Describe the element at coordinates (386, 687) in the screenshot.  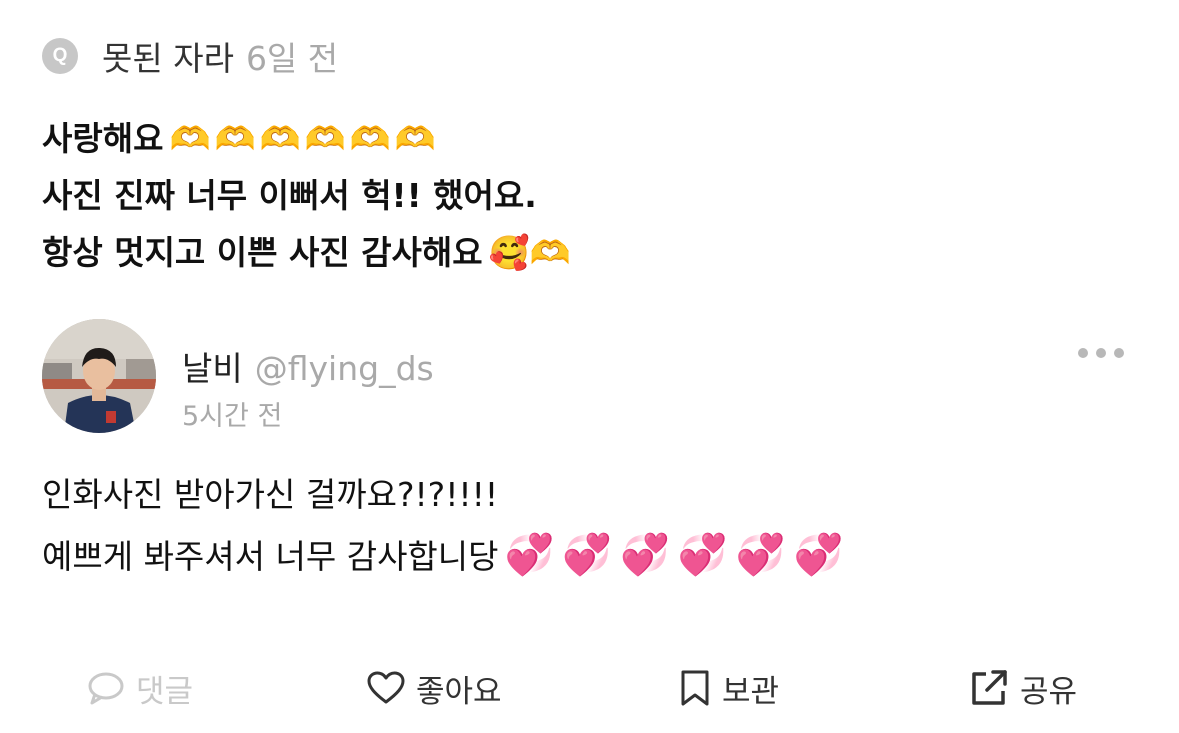
I see `heart-outline-icon` at that location.